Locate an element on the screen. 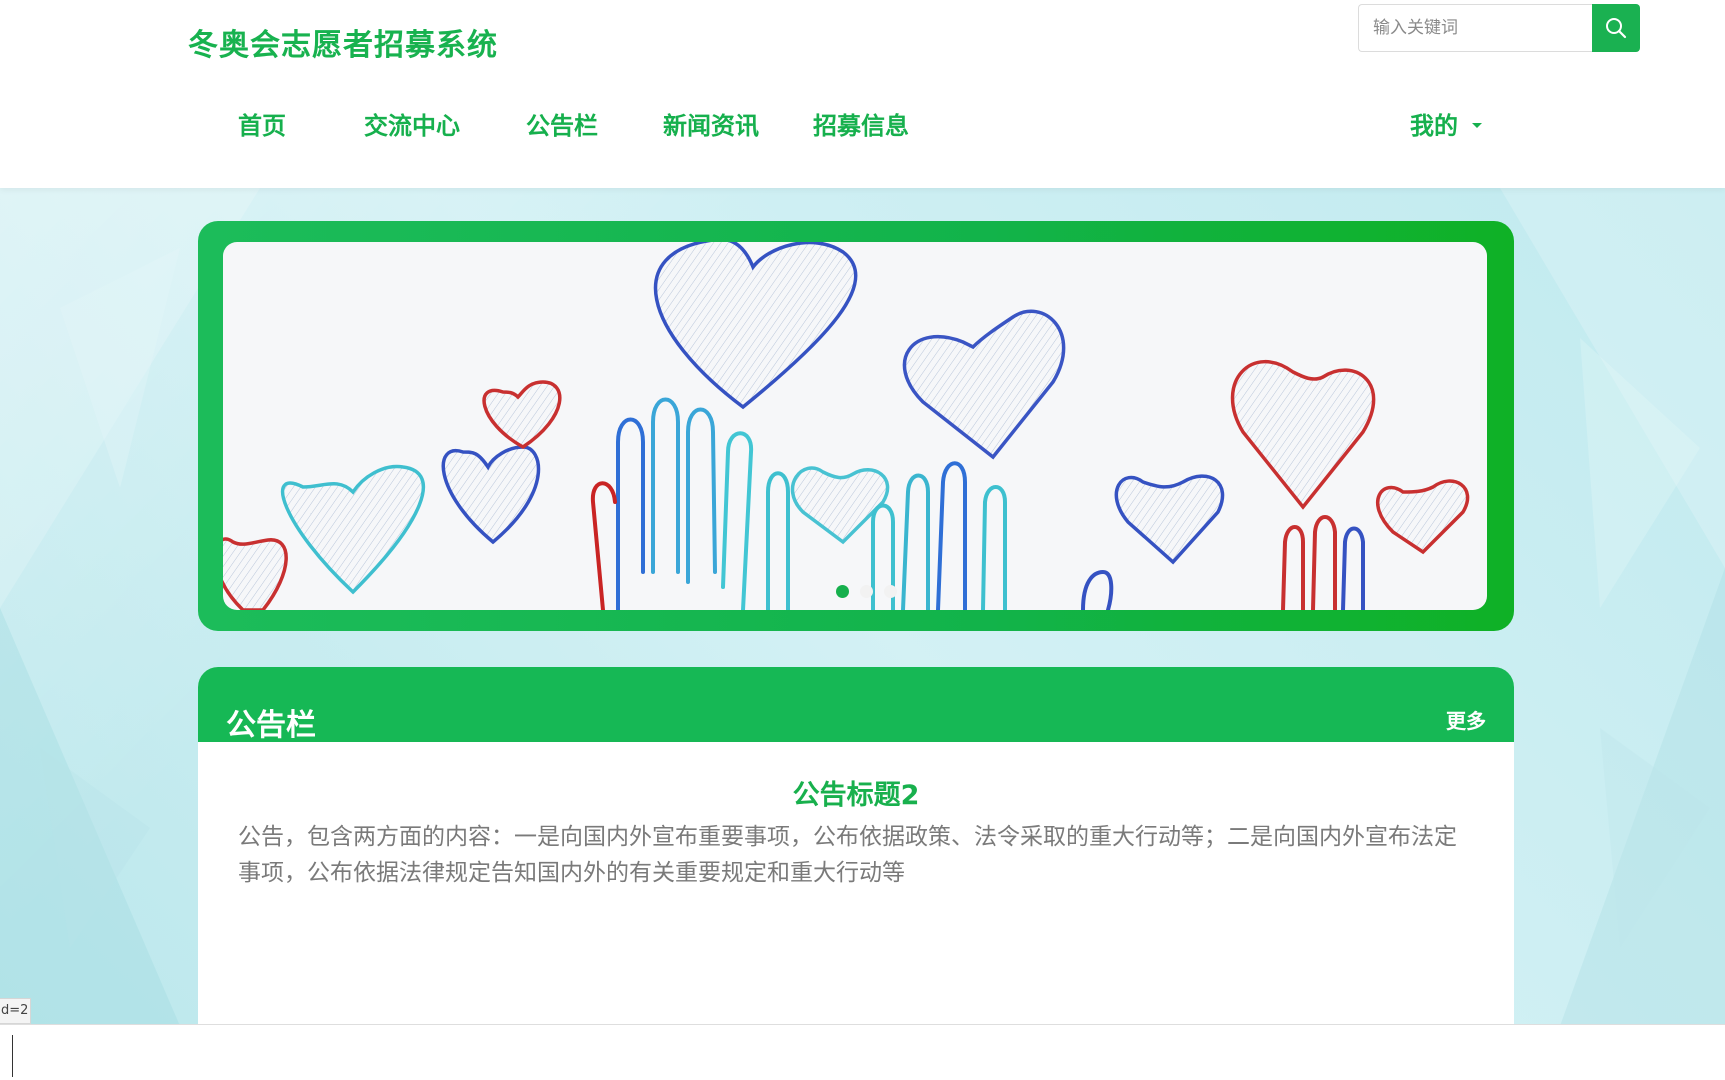 The image size is (1725, 1080). main-nav: 首页 交流中心 公告栏 新闻资讯 招募信息 我的 is located at coordinates (862, 123).